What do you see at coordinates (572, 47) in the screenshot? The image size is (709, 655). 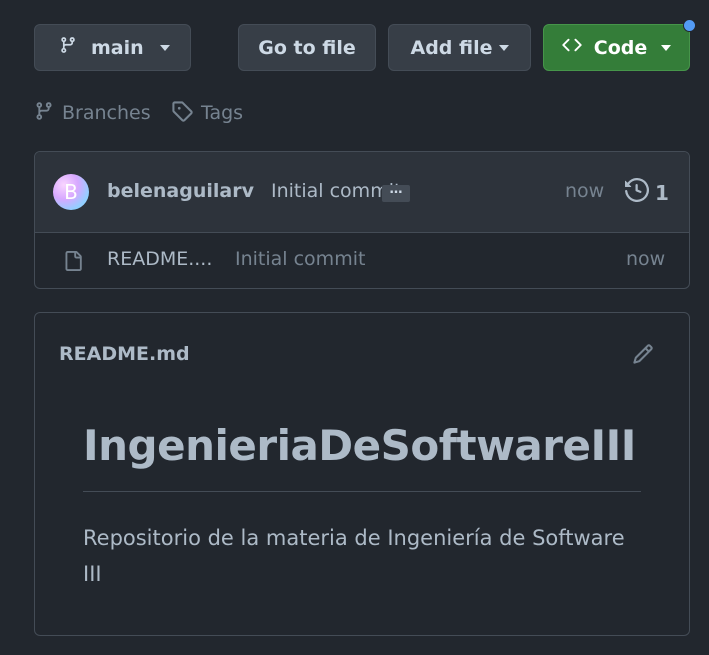 I see `code-icon` at bounding box center [572, 47].